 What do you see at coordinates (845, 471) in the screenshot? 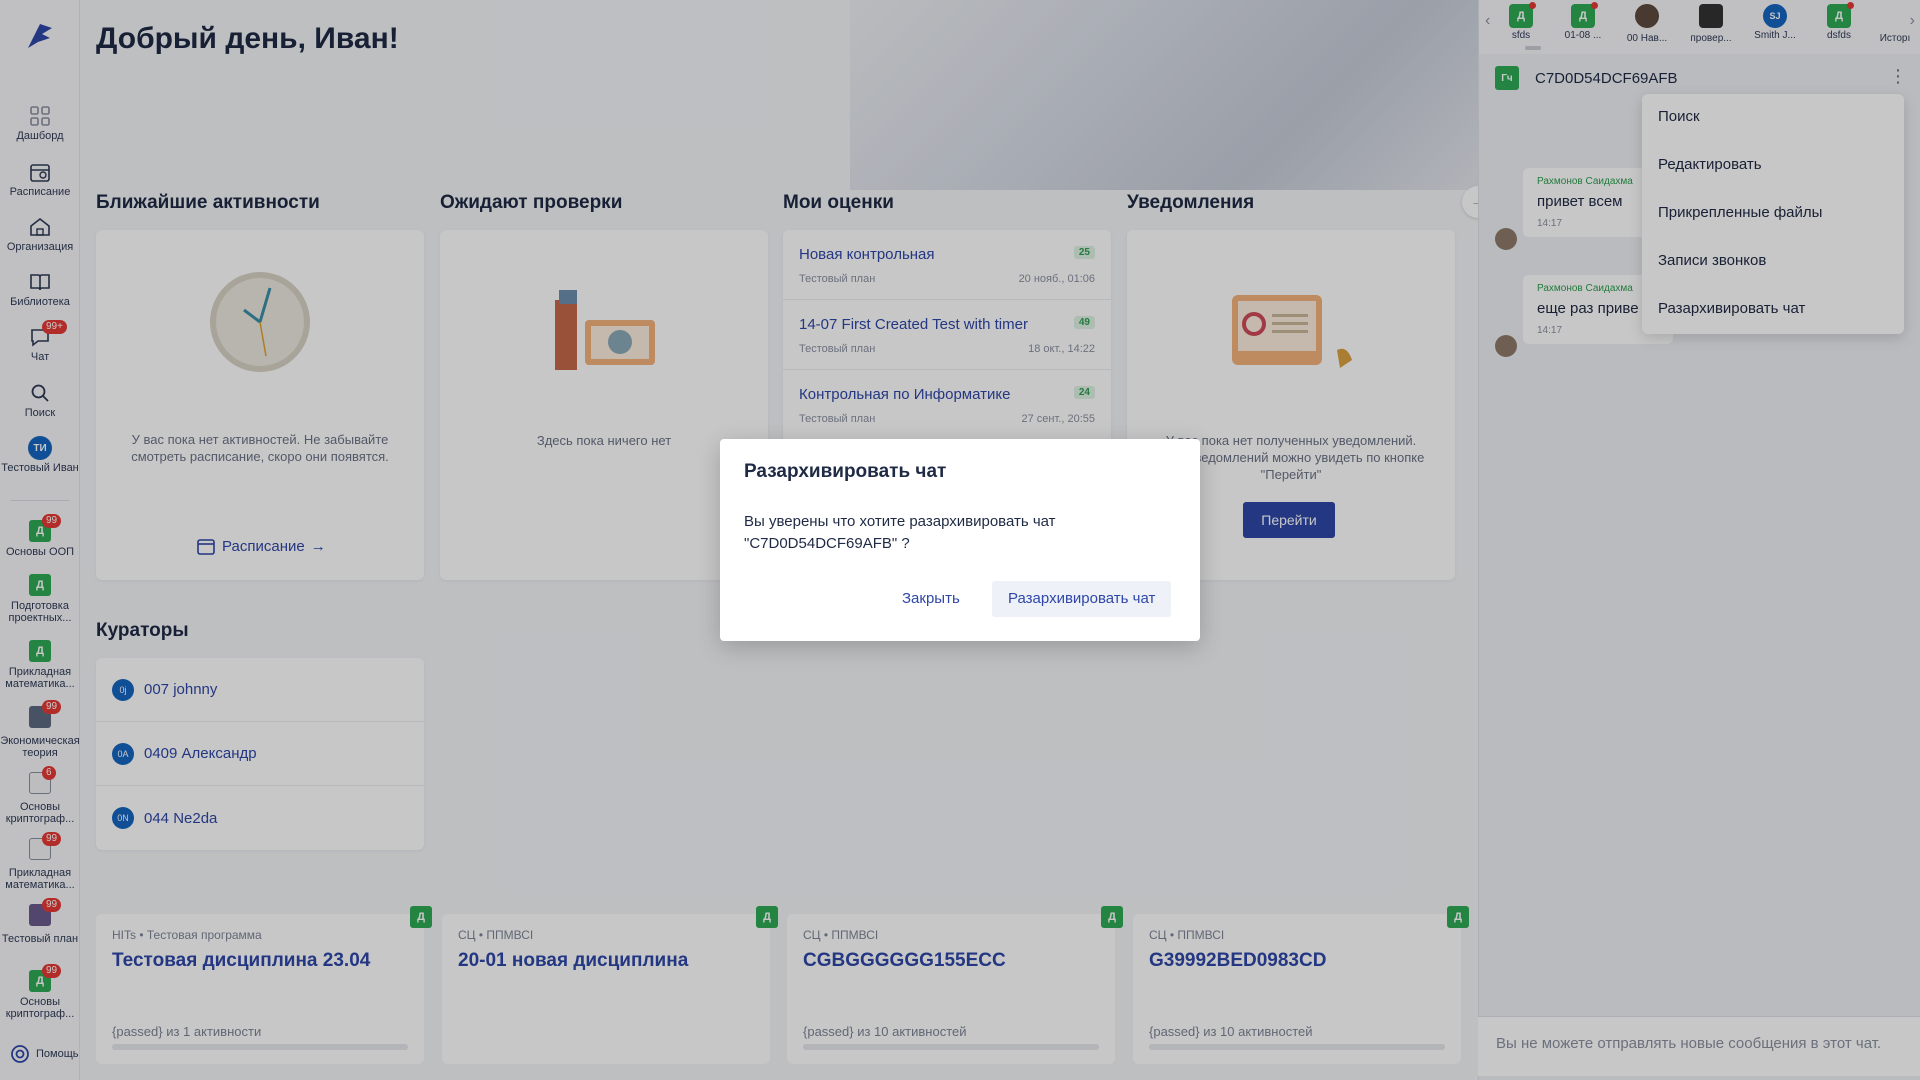
I see `dialog-title: Разархивировать чат` at bounding box center [845, 471].